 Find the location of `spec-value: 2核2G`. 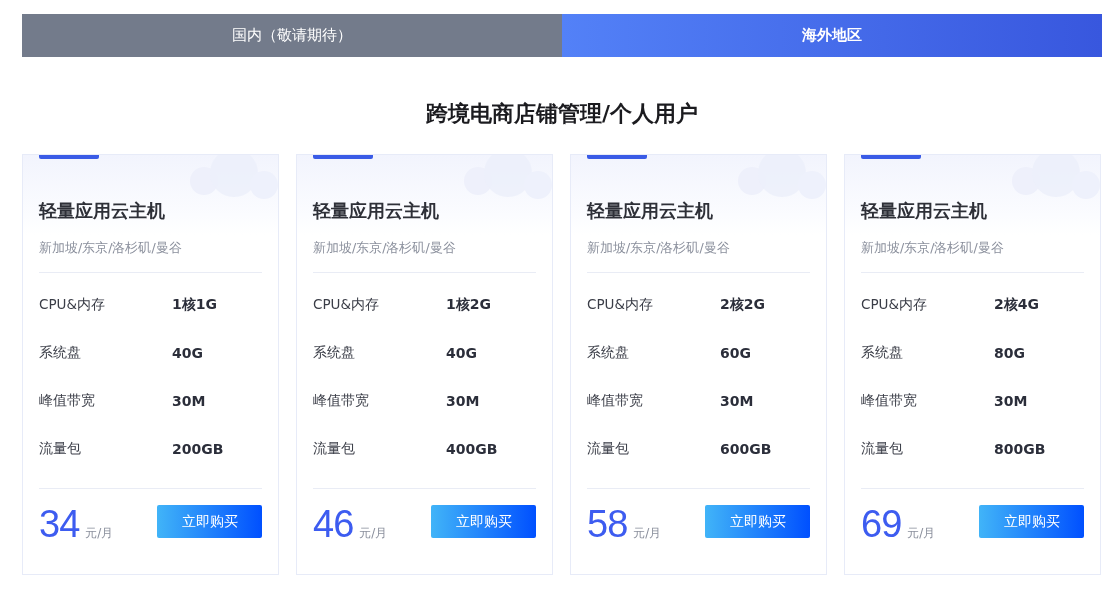

spec-value: 2核2G is located at coordinates (742, 305).